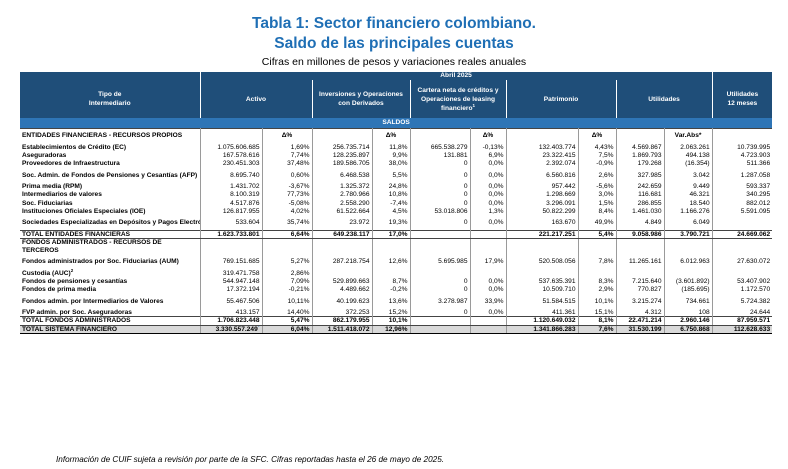  What do you see at coordinates (391, 163) in the screenshot?
I see `cell-inversiones-pct: 38,0%` at bounding box center [391, 163].